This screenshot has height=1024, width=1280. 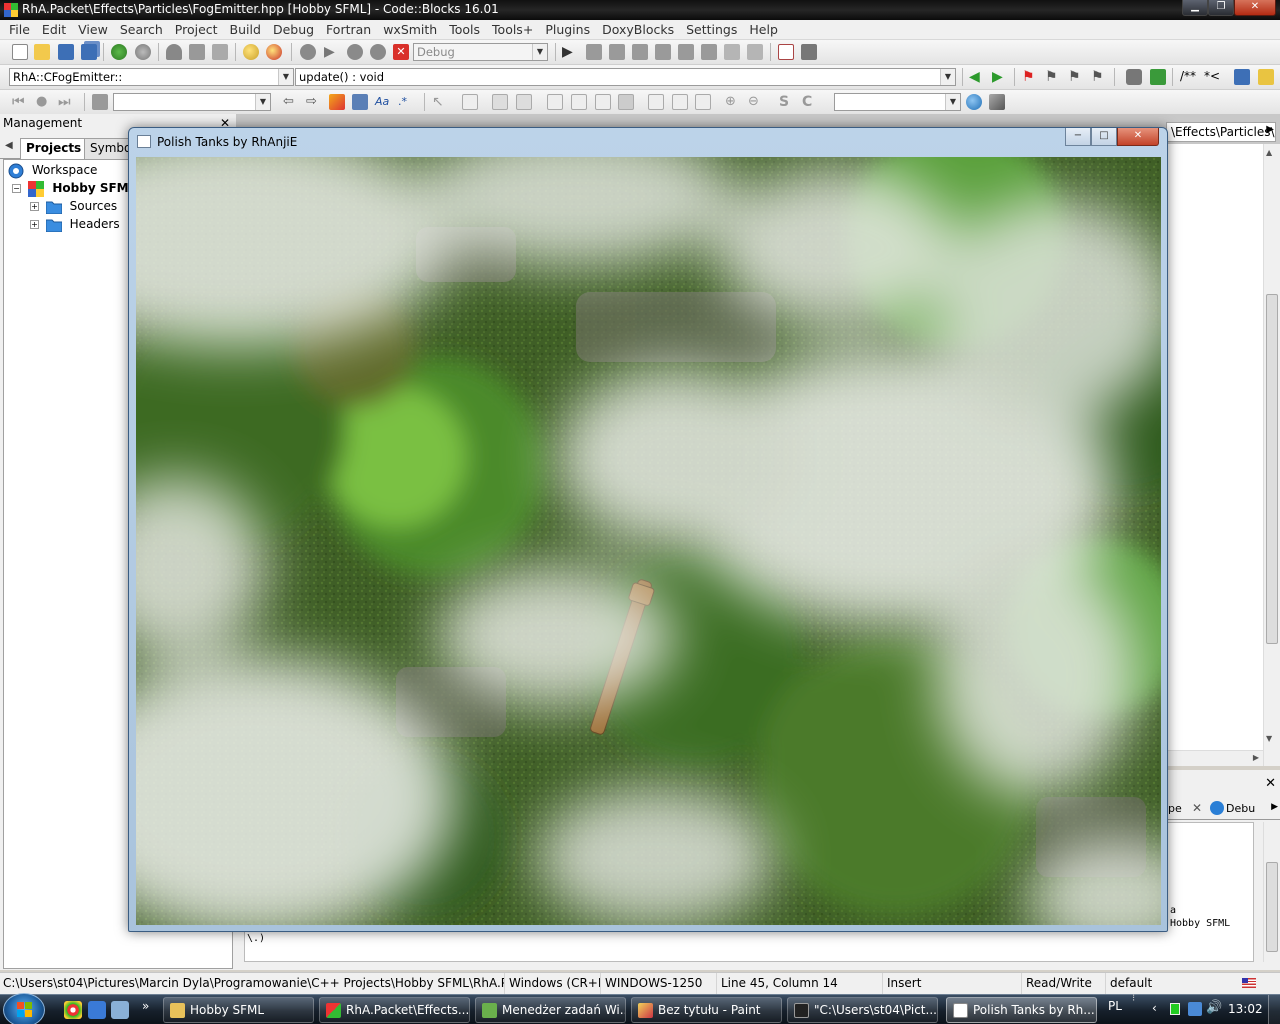 What do you see at coordinates (1211, 758) in the screenshot?
I see `editor-horizontal-scrollbar: ▶` at bounding box center [1211, 758].